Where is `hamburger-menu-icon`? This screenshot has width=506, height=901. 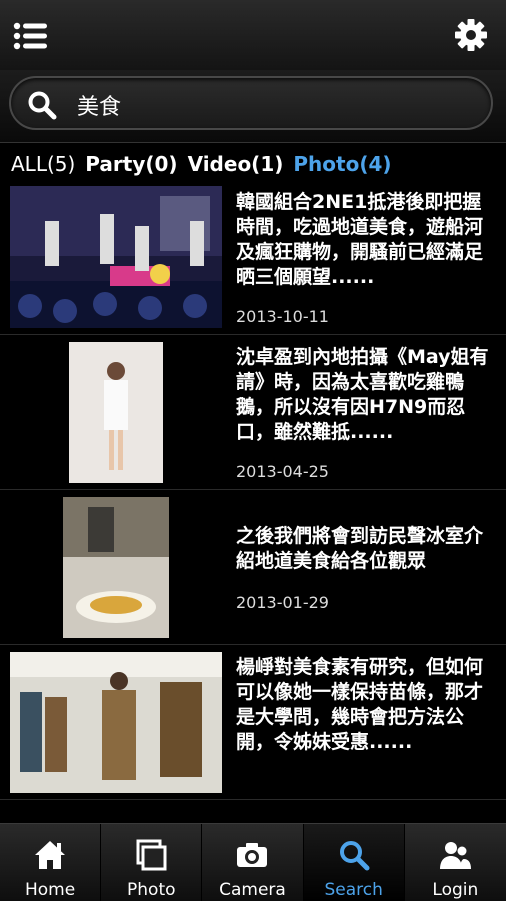
hamburger-menu-icon is located at coordinates (30, 36).